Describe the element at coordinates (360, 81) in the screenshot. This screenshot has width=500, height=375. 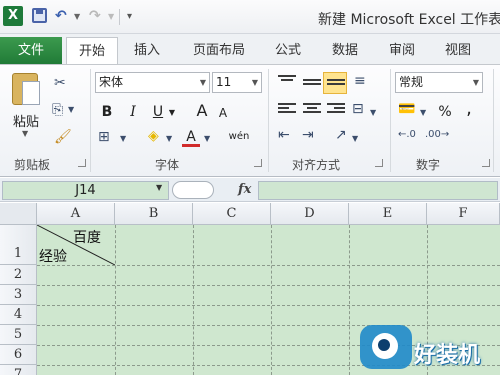
I see `wrap-text-icon: ≡` at that location.